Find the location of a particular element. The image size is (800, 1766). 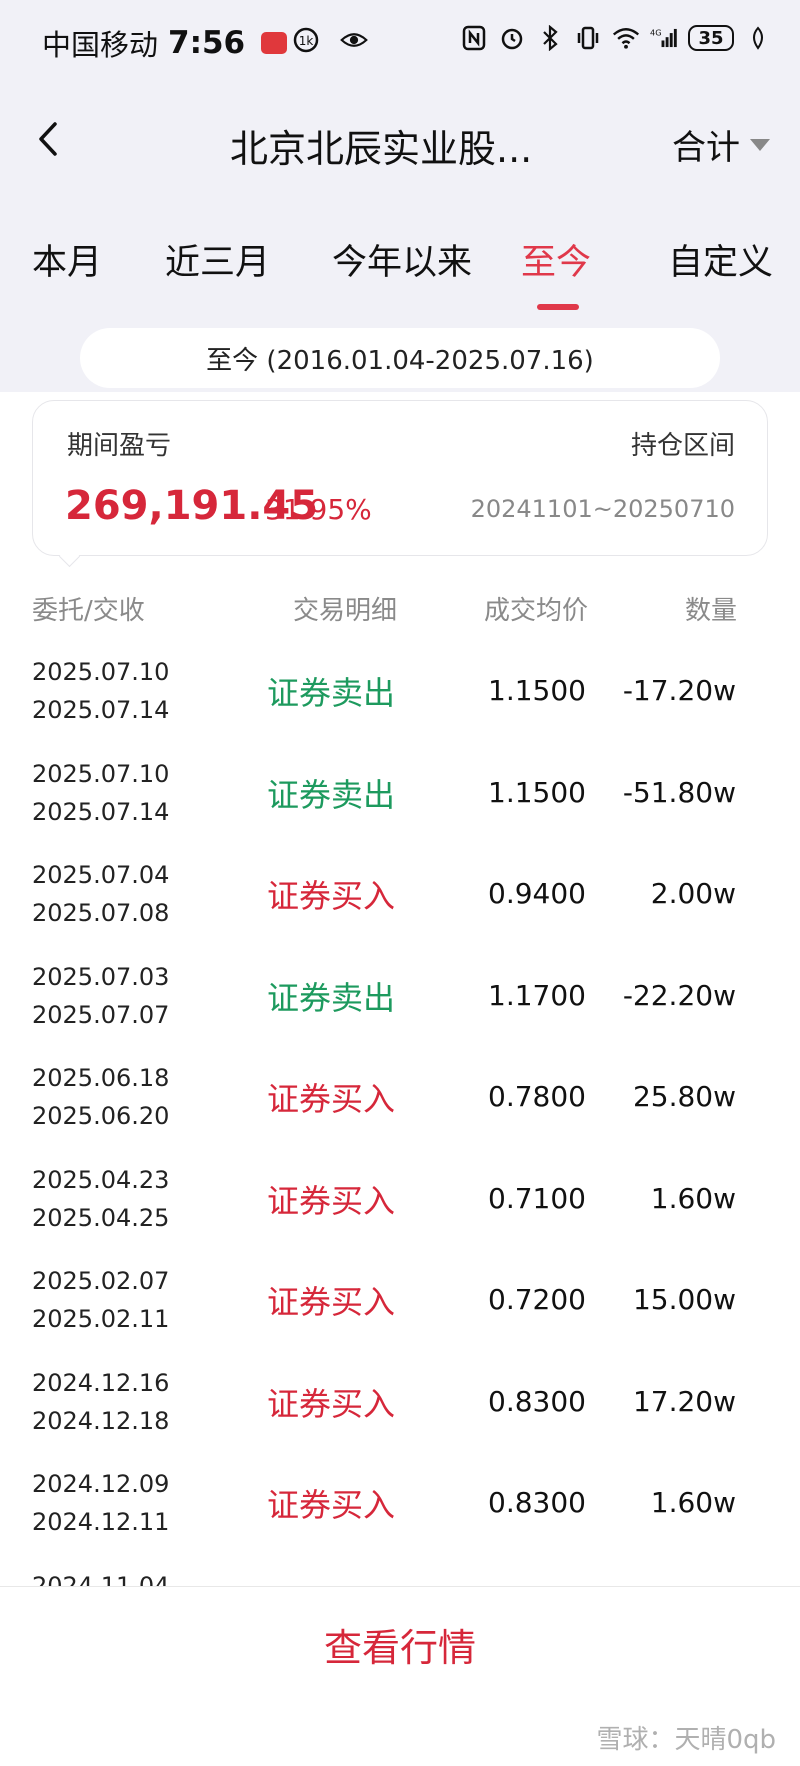

wifi-icon is located at coordinates (626, 38).